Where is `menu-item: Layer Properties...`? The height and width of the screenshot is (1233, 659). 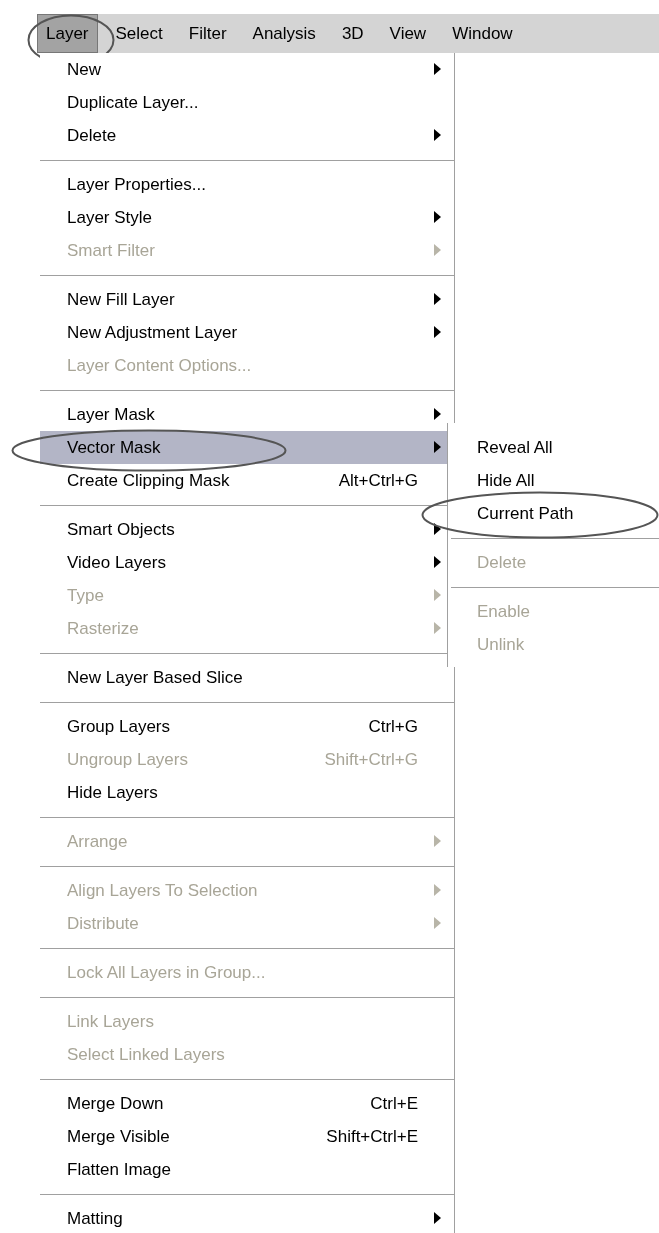
menu-item: Layer Properties... is located at coordinates (247, 184).